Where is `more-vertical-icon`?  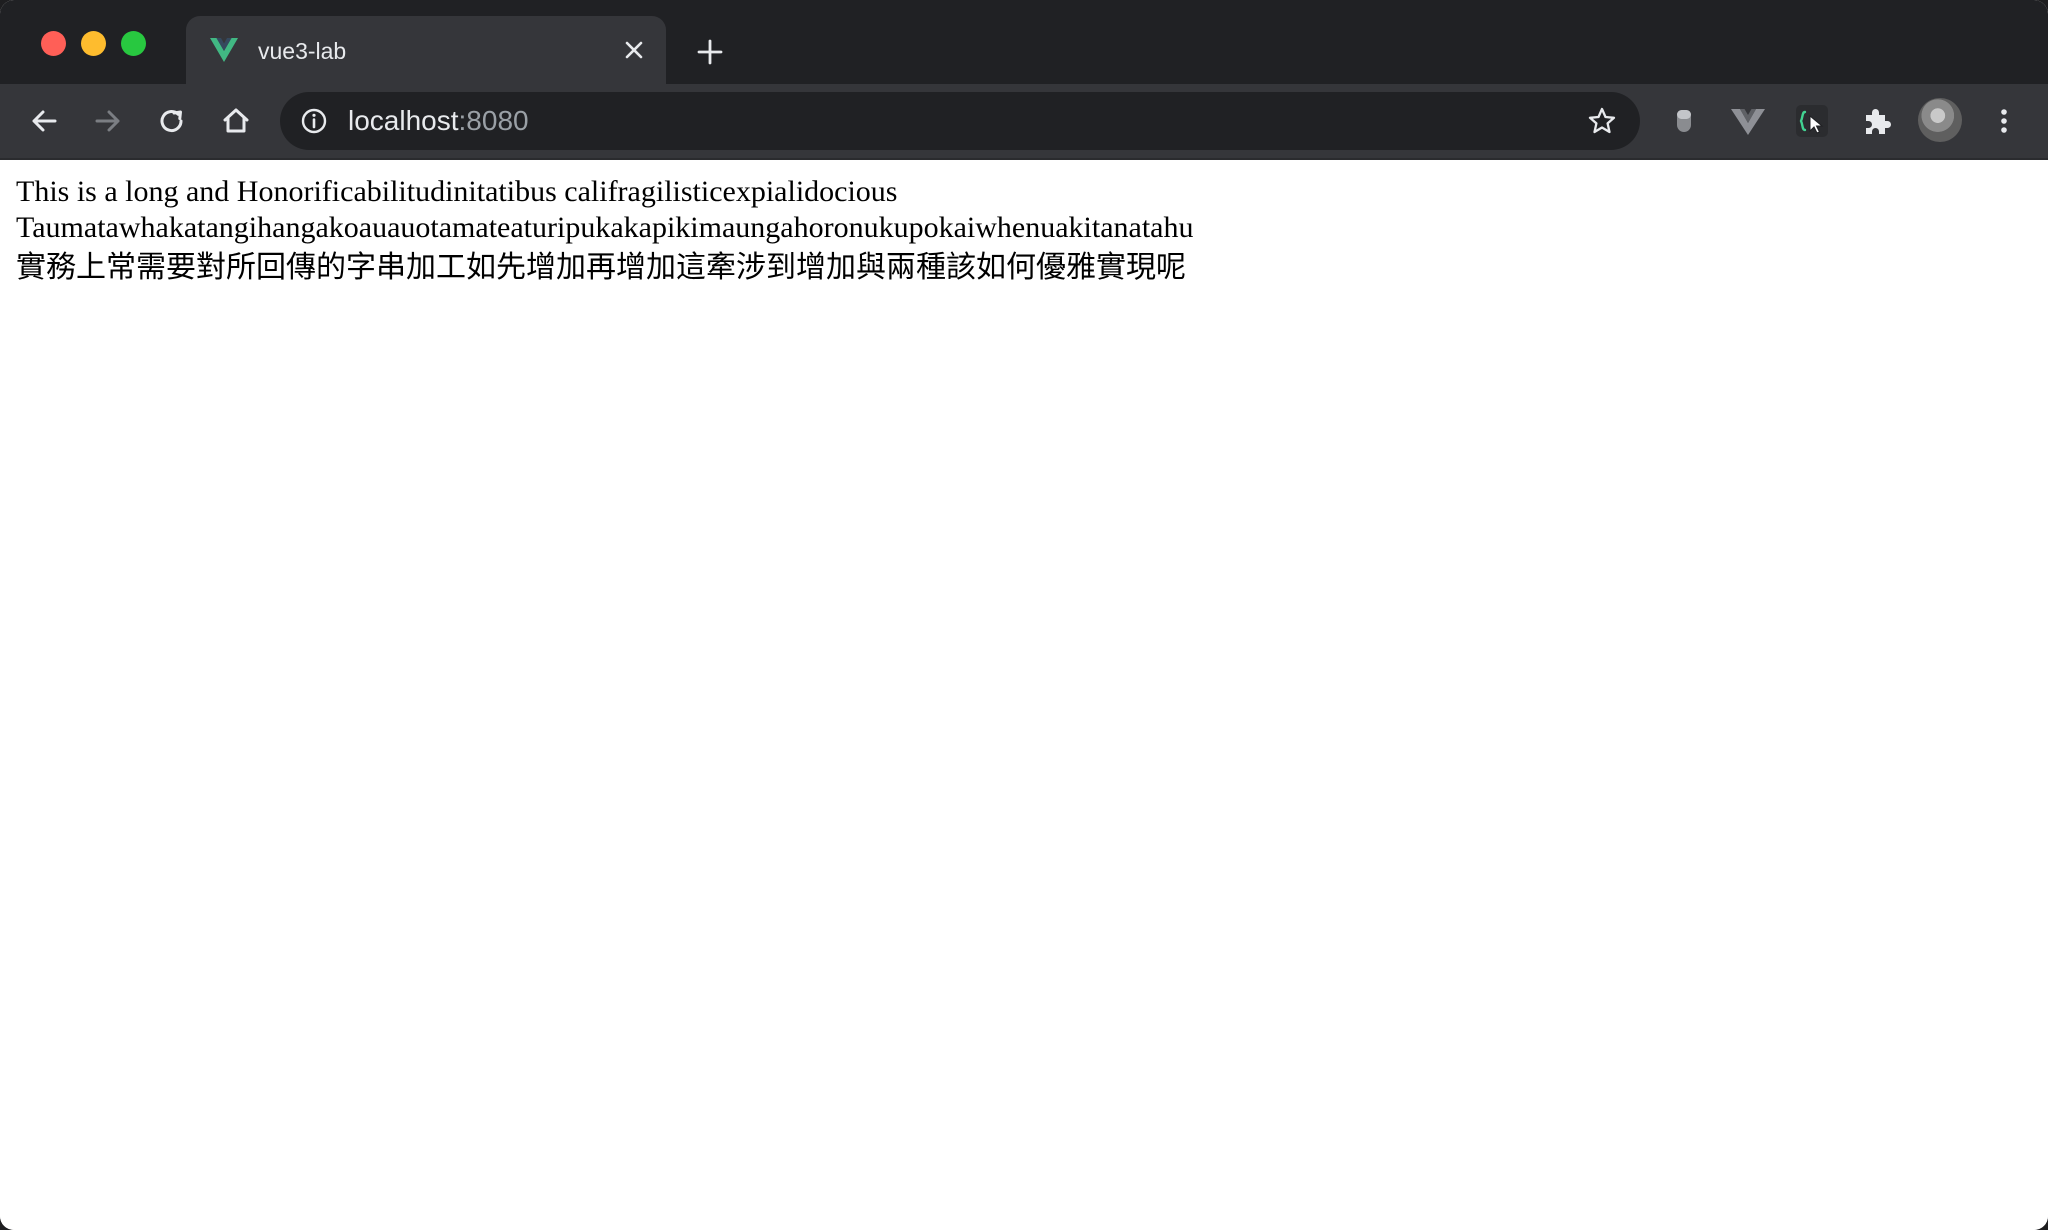
more-vertical-icon is located at coordinates (2004, 121).